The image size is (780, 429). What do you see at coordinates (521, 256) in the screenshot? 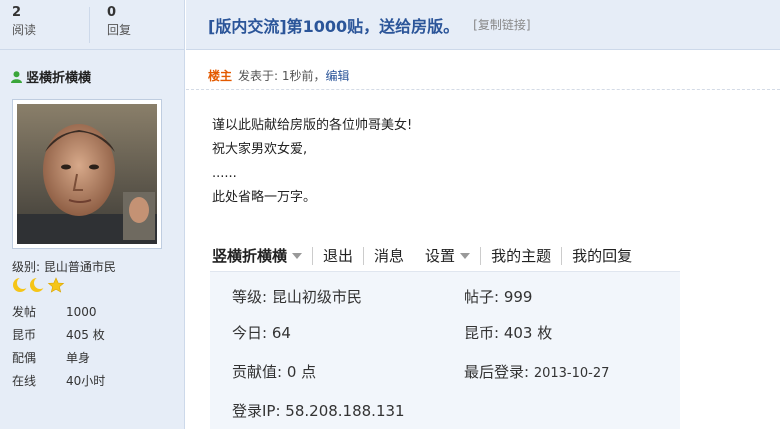
I see `menu-my-topics: 我的主题` at bounding box center [521, 256].